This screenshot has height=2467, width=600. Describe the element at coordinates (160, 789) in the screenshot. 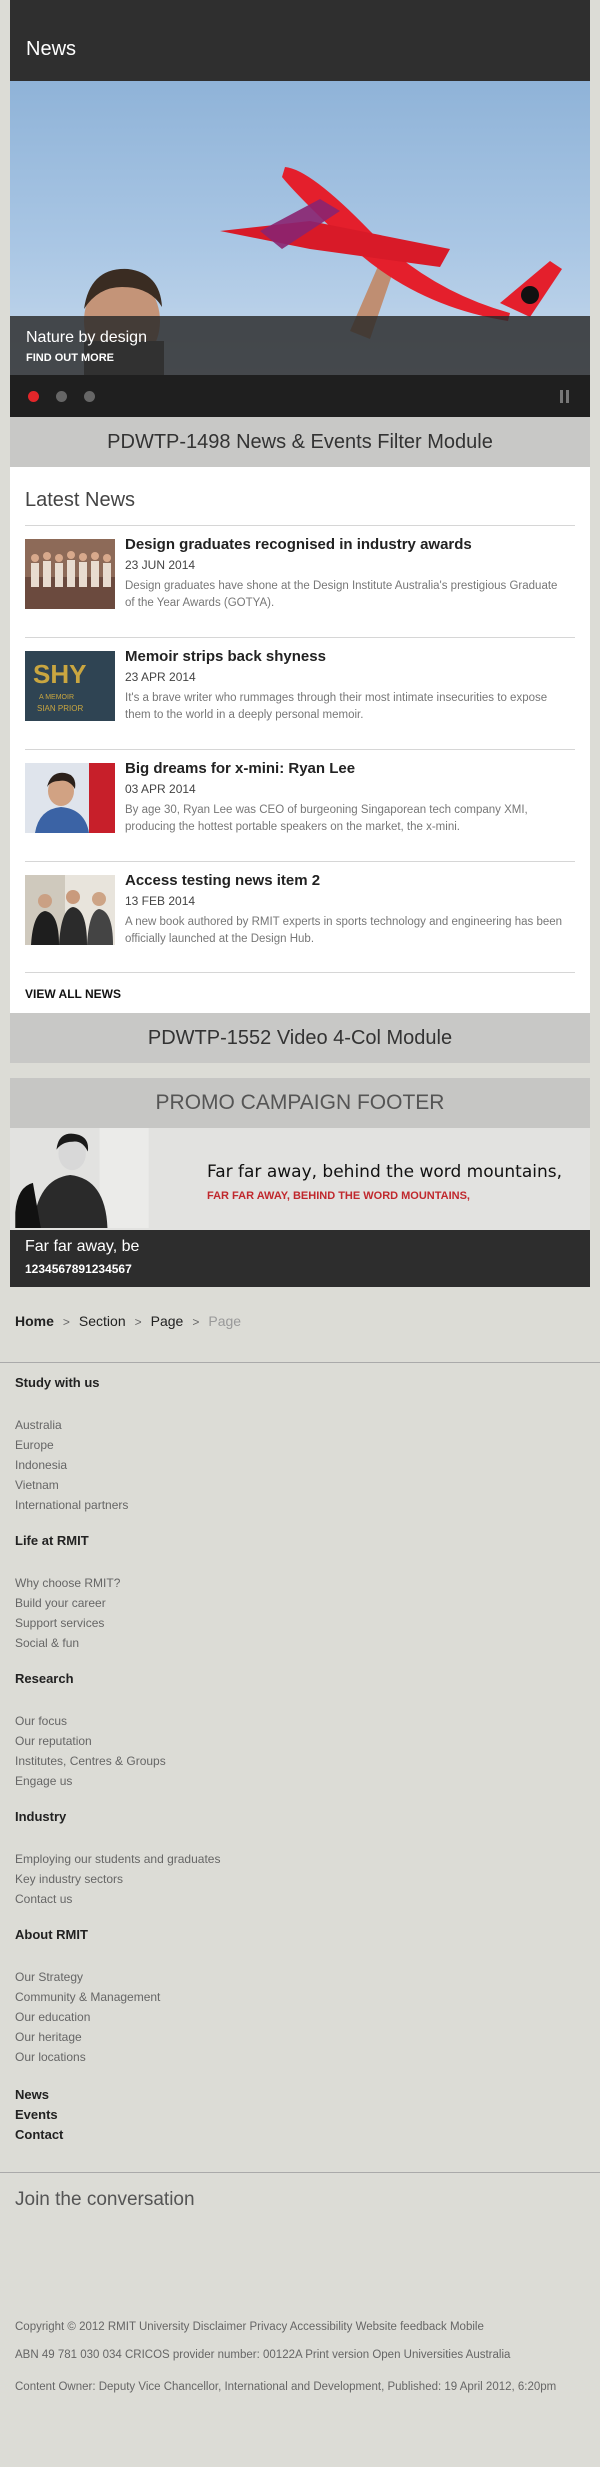

I see `news-date: 03 APR 2014` at that location.